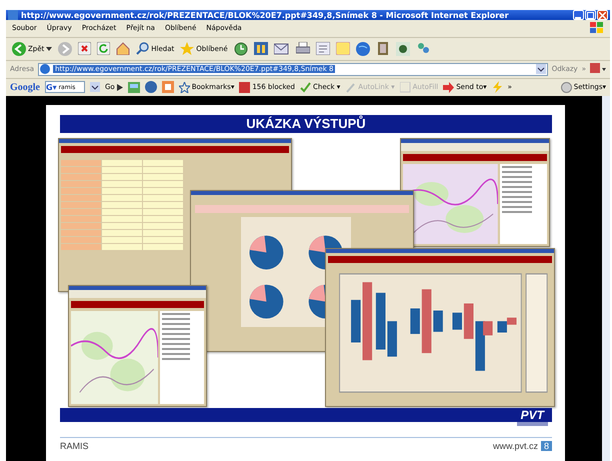 The width and height of the screenshot is (612, 461). What do you see at coordinates (303, 49) in the screenshot?
I see `print-icon` at bounding box center [303, 49].